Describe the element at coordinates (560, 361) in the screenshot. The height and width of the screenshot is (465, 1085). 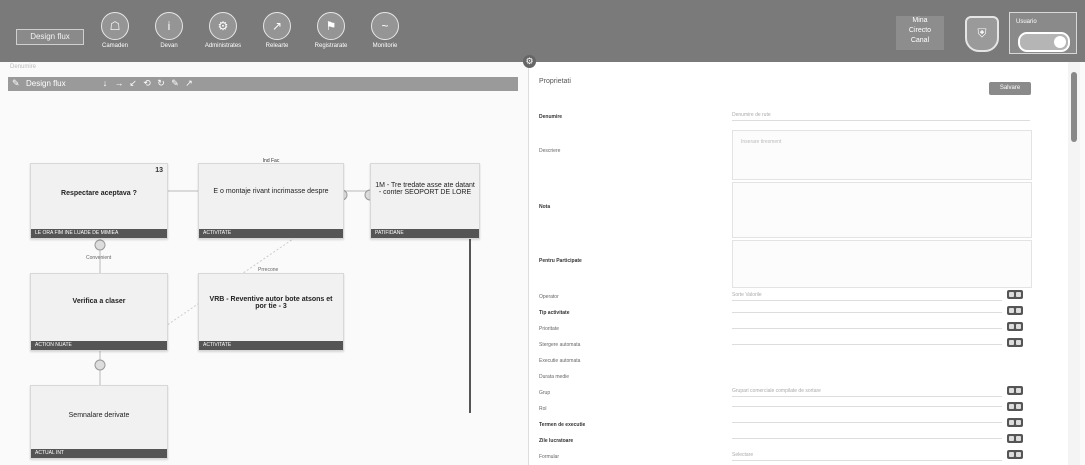
I see `row-label: Executie automata` at that location.